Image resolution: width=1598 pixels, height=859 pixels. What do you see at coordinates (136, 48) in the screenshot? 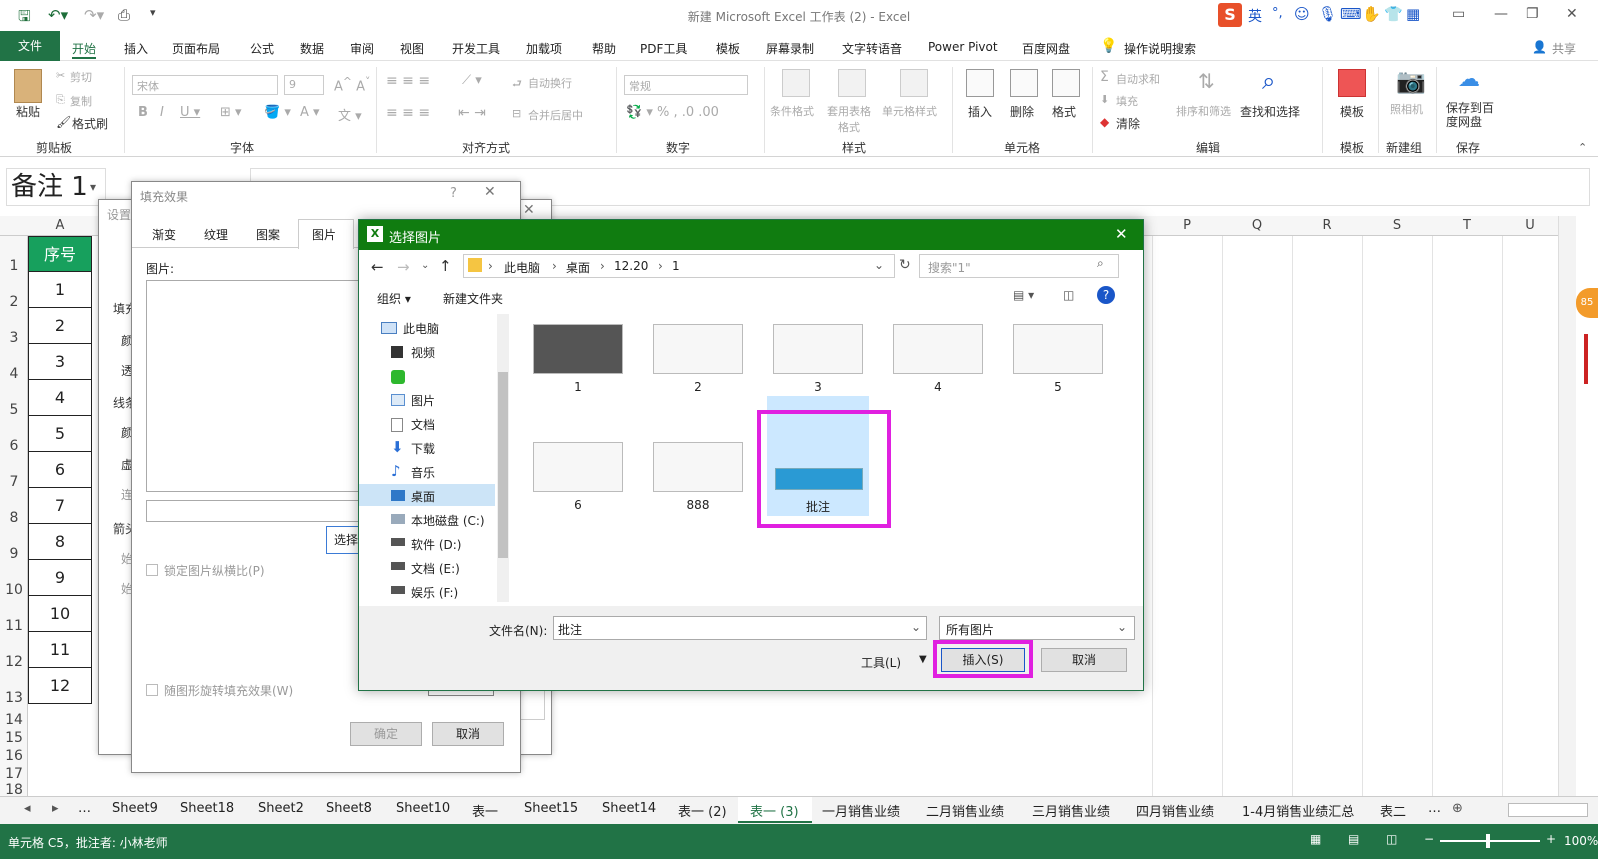
I see `tab-insert: 插入` at bounding box center [136, 48].